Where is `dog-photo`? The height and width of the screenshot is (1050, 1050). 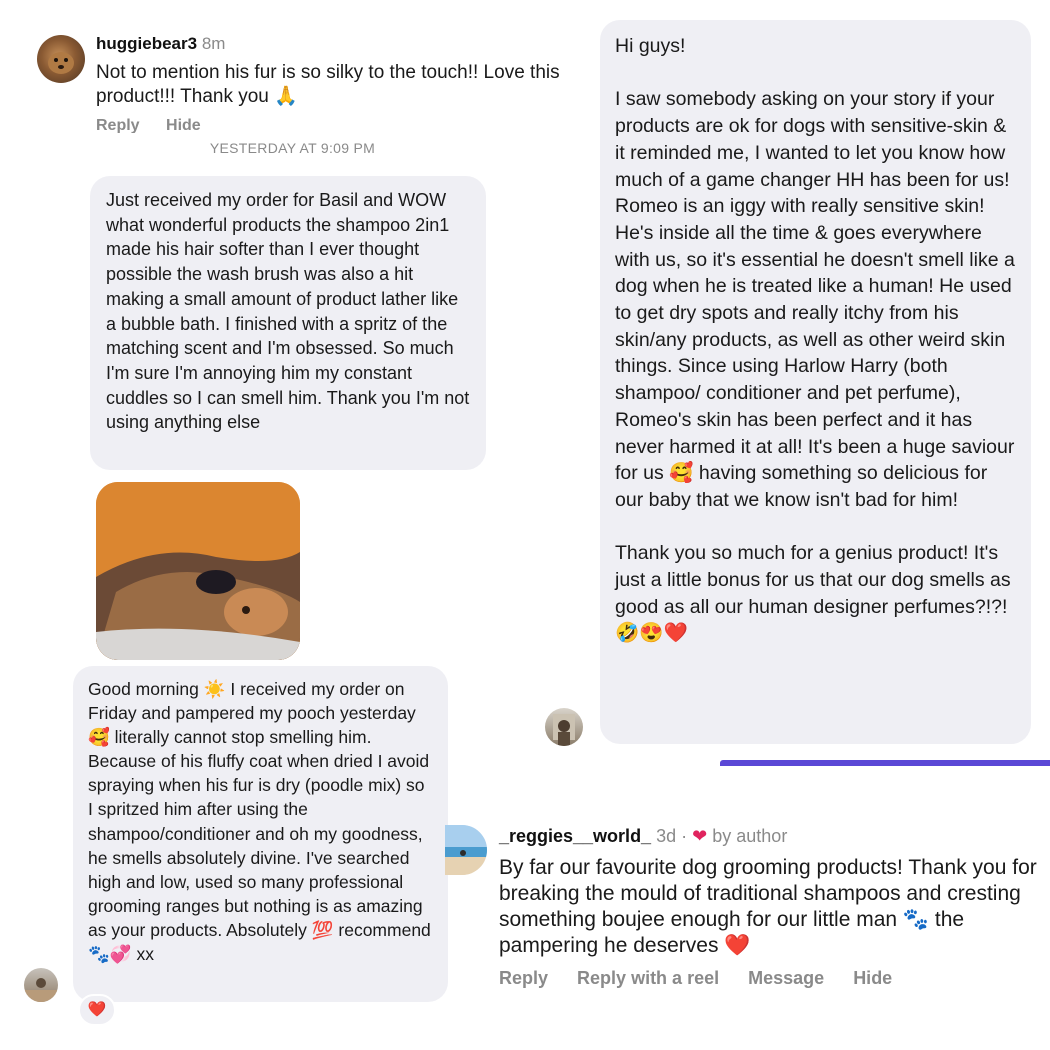
dog-photo is located at coordinates (198, 571).